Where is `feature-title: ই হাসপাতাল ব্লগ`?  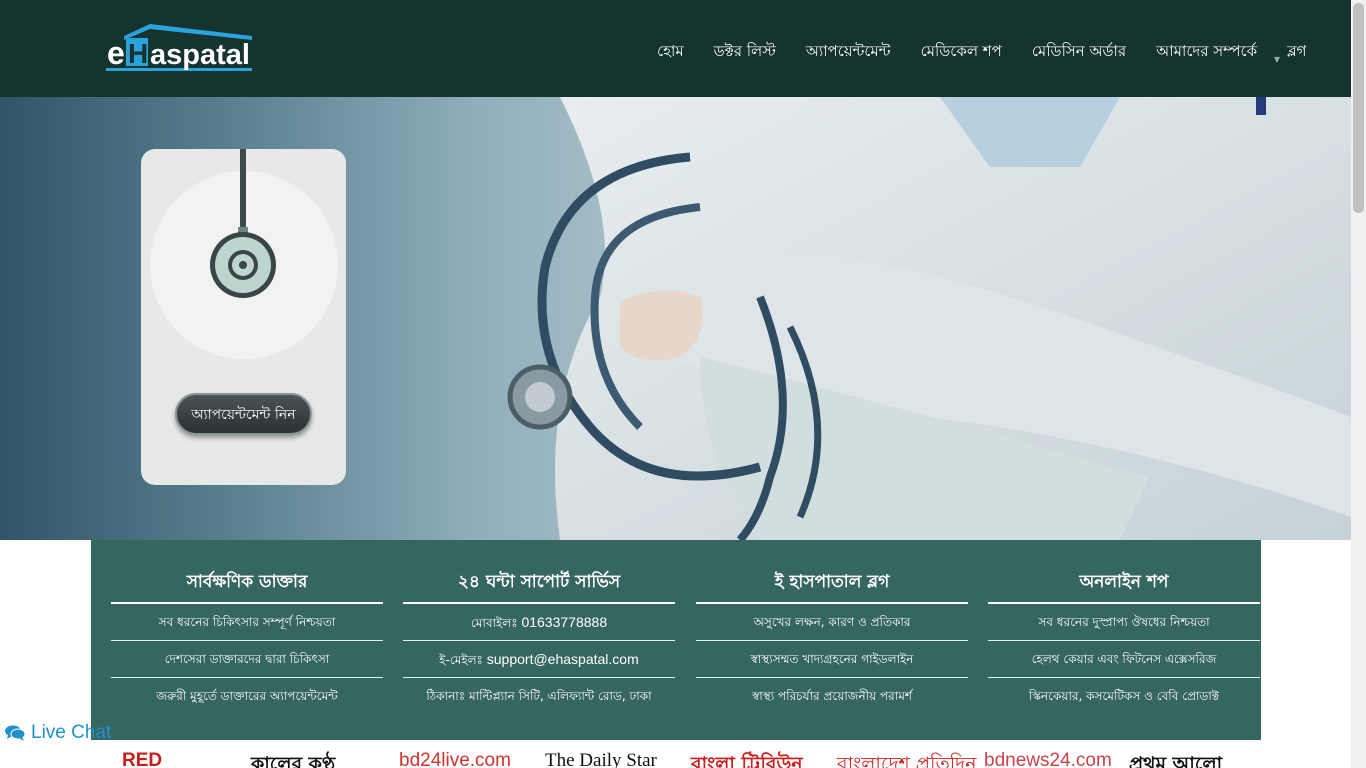
feature-title: ই হাসপাতাল ব্লগ is located at coordinates (832, 572).